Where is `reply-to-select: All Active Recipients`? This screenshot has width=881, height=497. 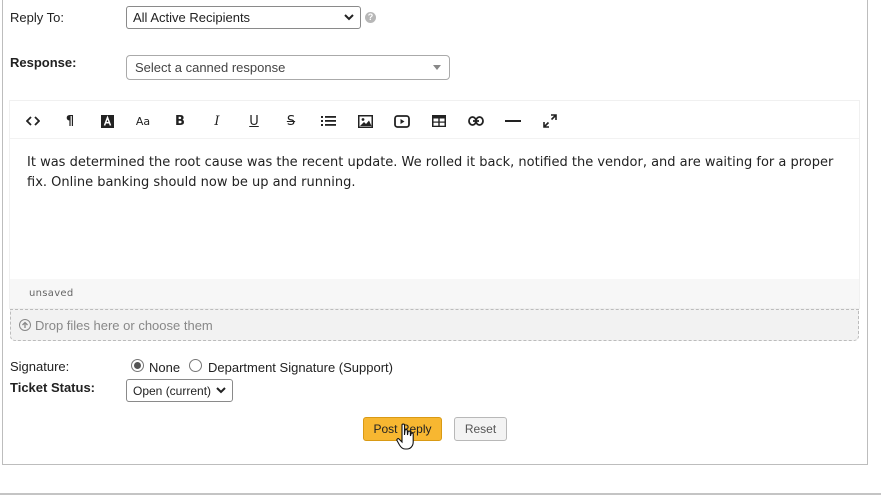 reply-to-select: All Active Recipients is located at coordinates (243, 17).